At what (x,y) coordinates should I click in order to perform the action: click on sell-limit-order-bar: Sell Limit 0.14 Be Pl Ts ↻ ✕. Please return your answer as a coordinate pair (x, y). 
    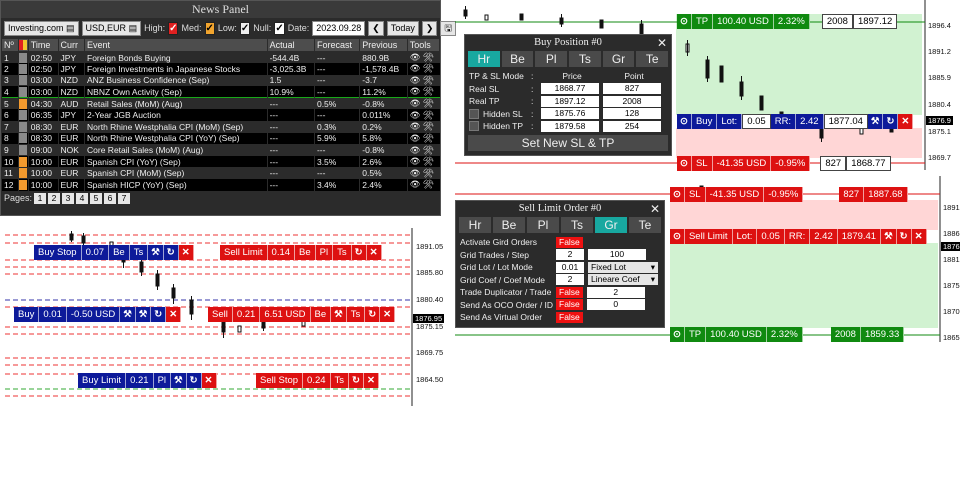
    Looking at the image, I should click on (301, 252).